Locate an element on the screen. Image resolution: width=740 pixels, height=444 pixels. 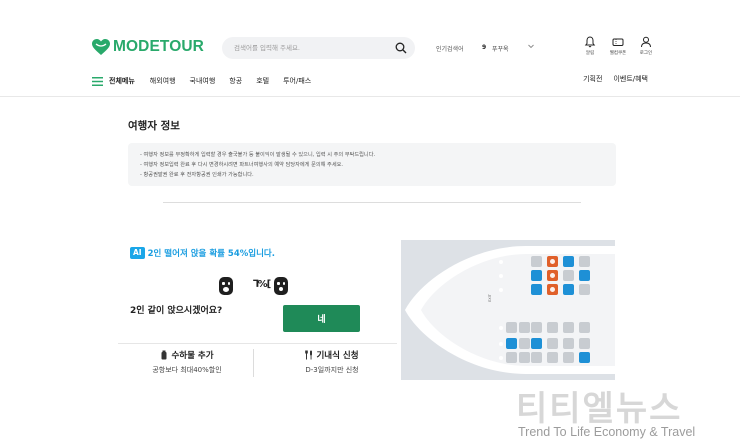
baggage-title-text: 수하물 추가 is located at coordinates (192, 356).